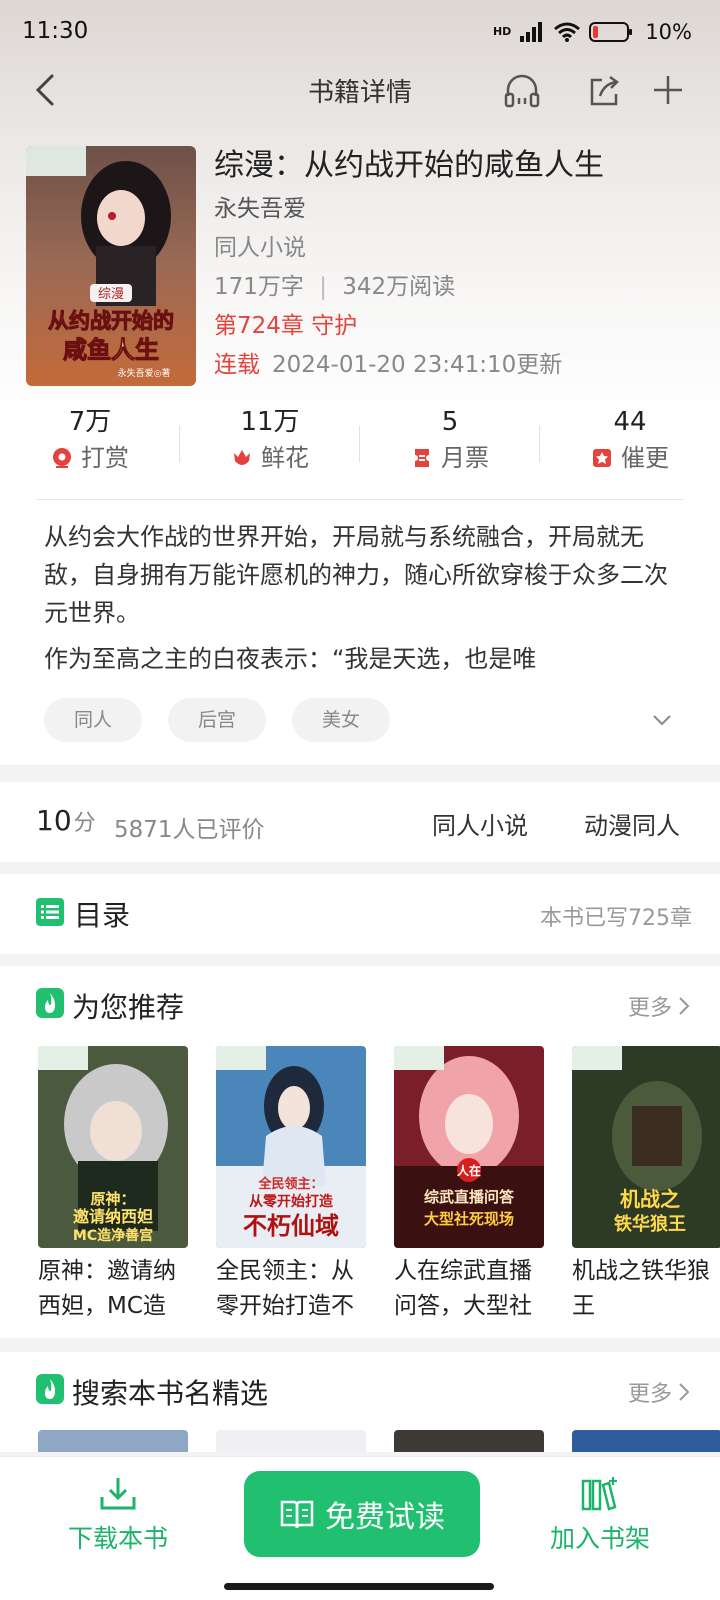  I want to click on read-count: 342万阅读, so click(399, 287).